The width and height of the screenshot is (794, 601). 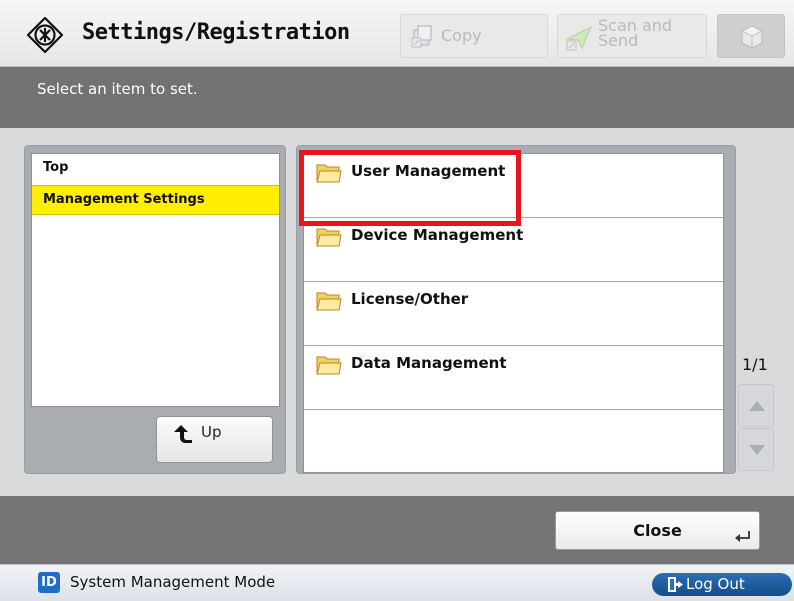 I want to click on scroll-down-button, so click(x=756, y=449).